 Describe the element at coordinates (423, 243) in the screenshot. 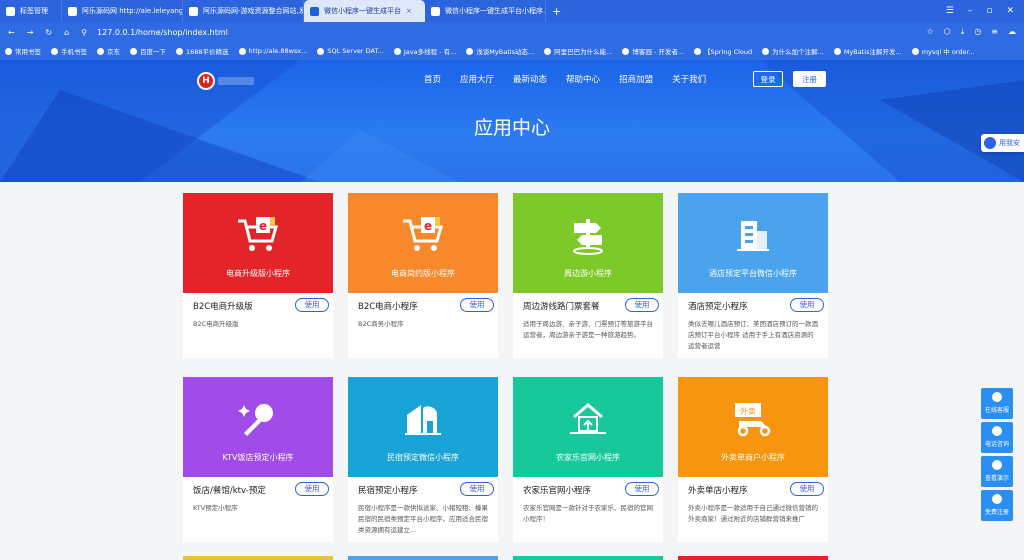

I see `app-card-banner: e 电商简约版小程序` at that location.